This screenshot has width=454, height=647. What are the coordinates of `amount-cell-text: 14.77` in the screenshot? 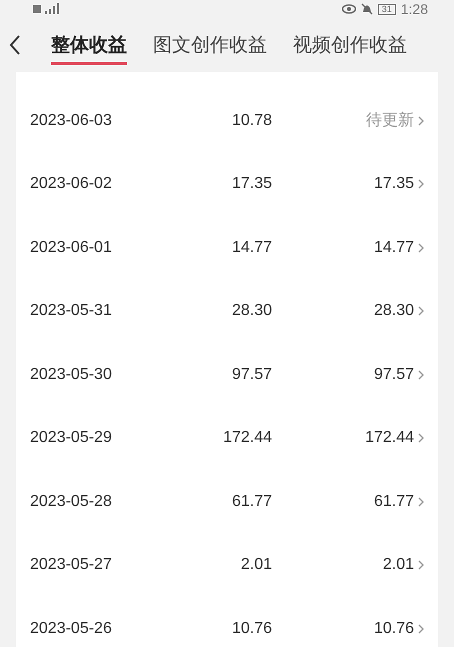 It's located at (251, 247).